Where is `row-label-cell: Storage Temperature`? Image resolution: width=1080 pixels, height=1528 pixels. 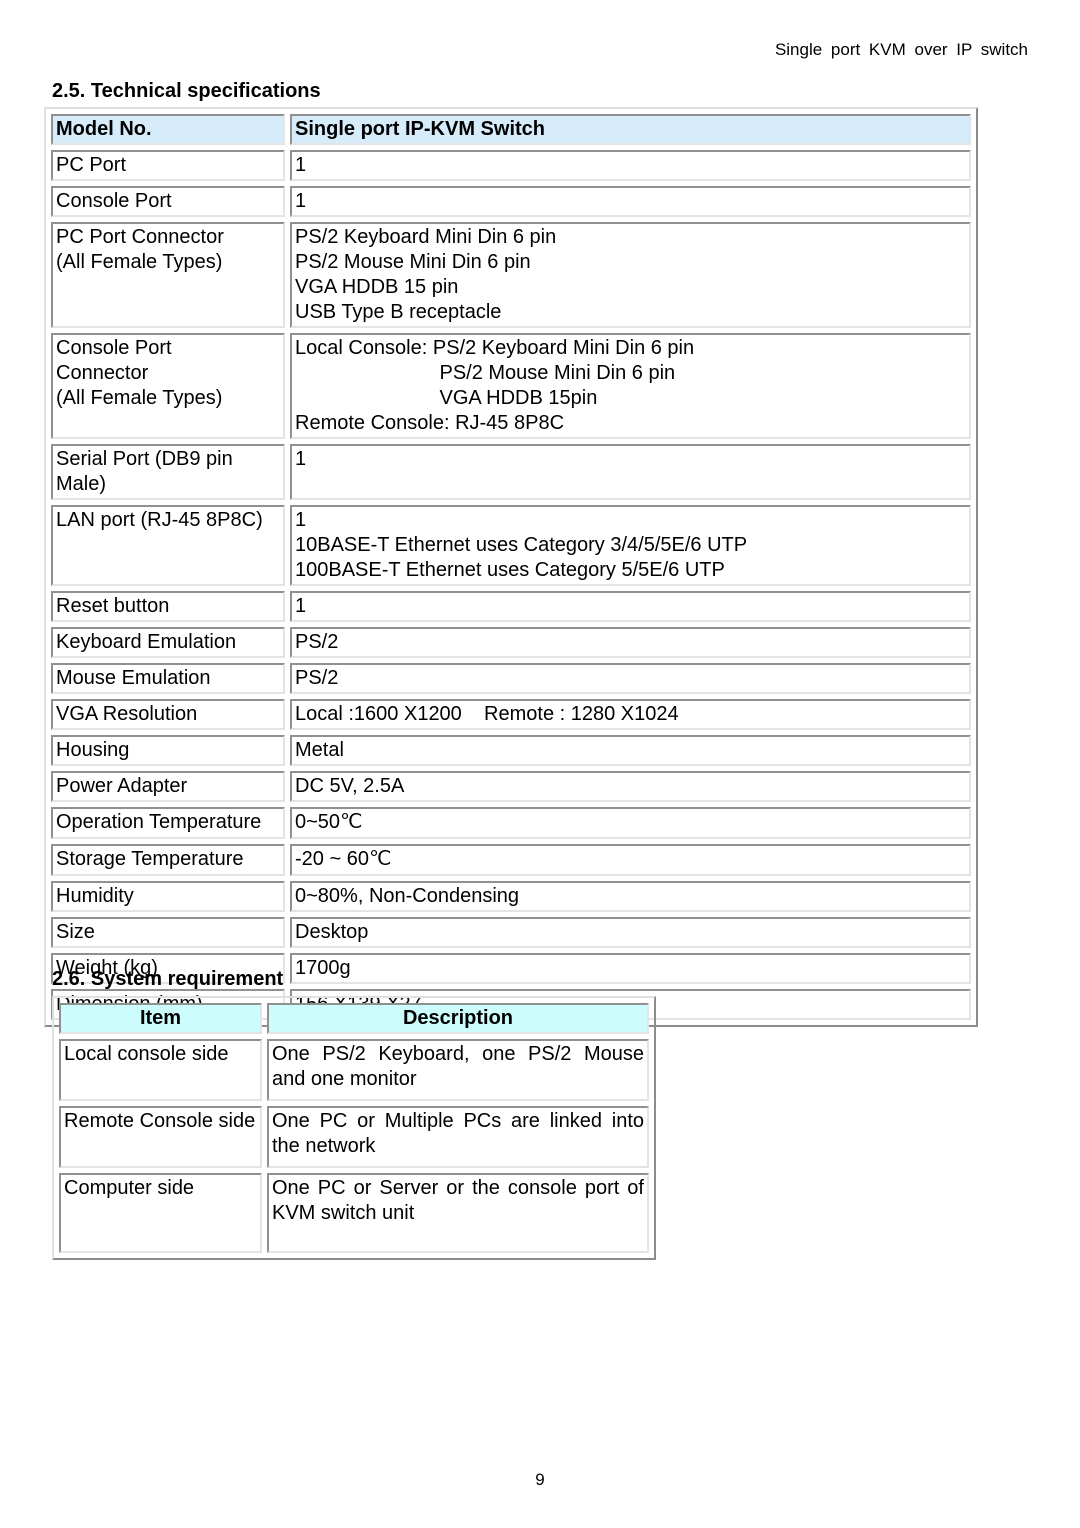
row-label-cell: Storage Temperature is located at coordinates (168, 860).